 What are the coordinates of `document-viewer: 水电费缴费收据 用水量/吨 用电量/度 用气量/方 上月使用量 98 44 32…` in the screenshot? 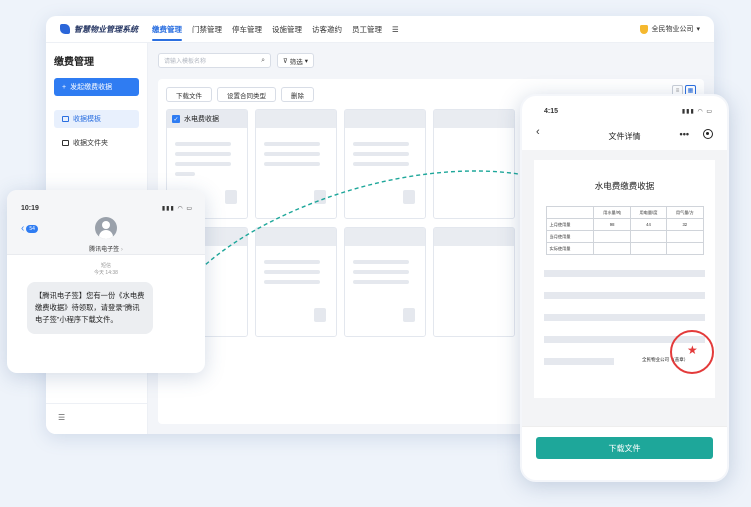 It's located at (624, 288).